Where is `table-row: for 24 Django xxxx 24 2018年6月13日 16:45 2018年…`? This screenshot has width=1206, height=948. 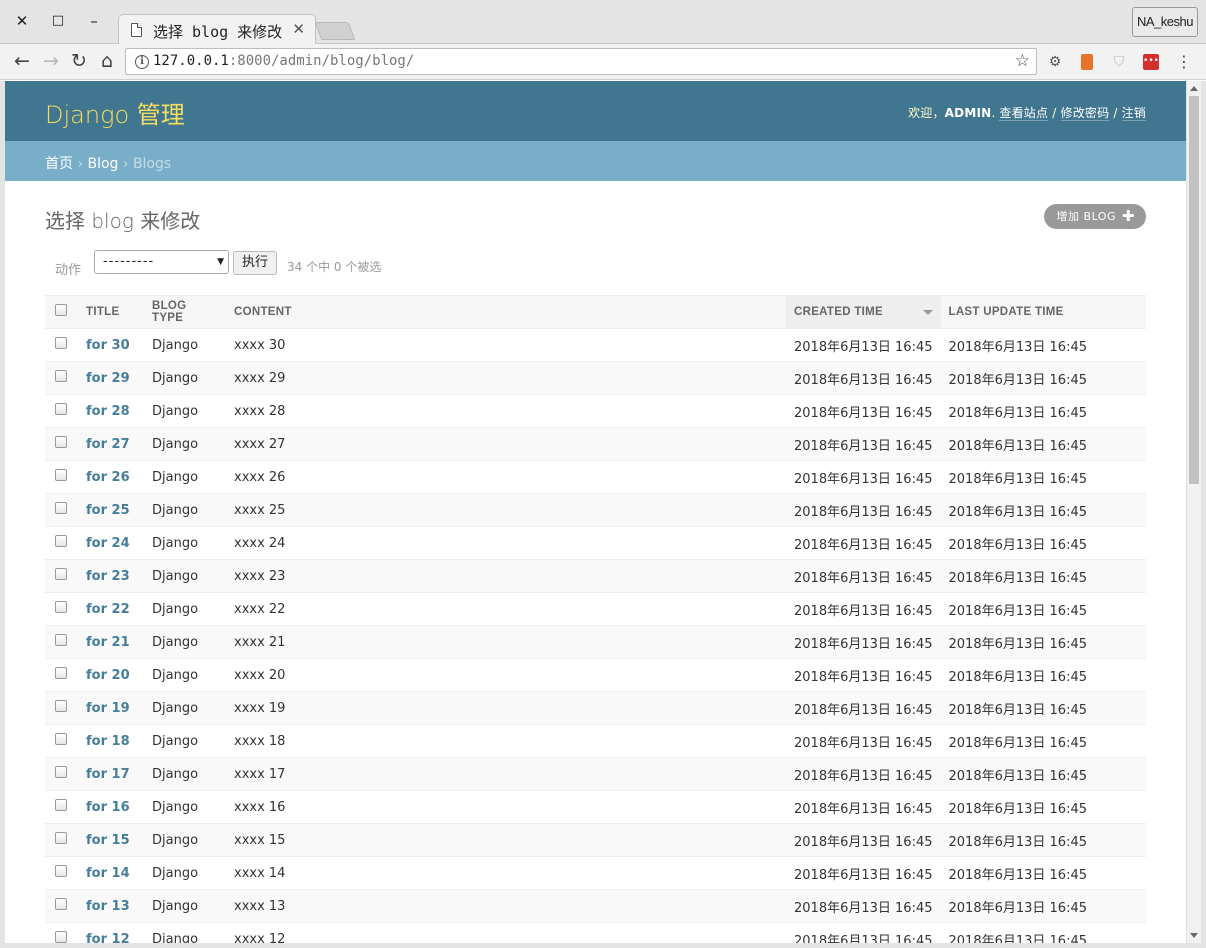
table-row: for 24 Django xxxx 24 2018年6月13日 16:45 2018年… is located at coordinates (595, 543).